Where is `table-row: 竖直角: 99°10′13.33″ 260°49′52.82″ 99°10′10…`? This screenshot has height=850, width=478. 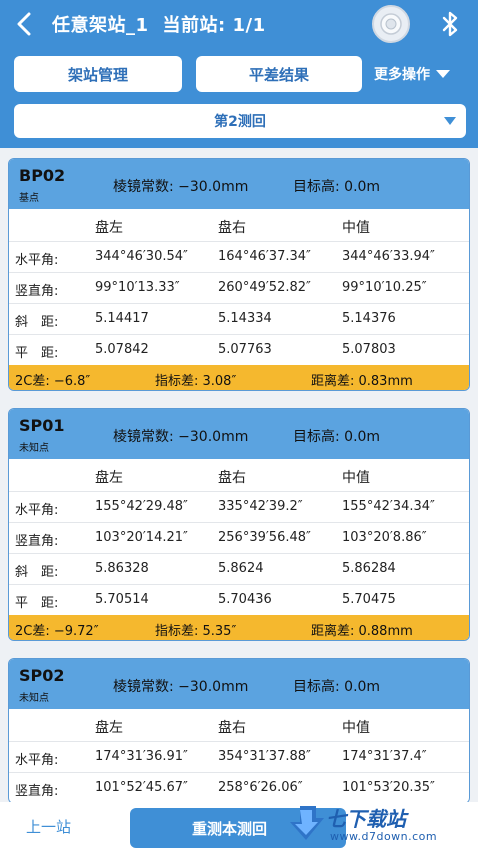 table-row: 竖直角: 99°10′13.33″ 260°49′52.82″ 99°10′10… is located at coordinates (239, 287).